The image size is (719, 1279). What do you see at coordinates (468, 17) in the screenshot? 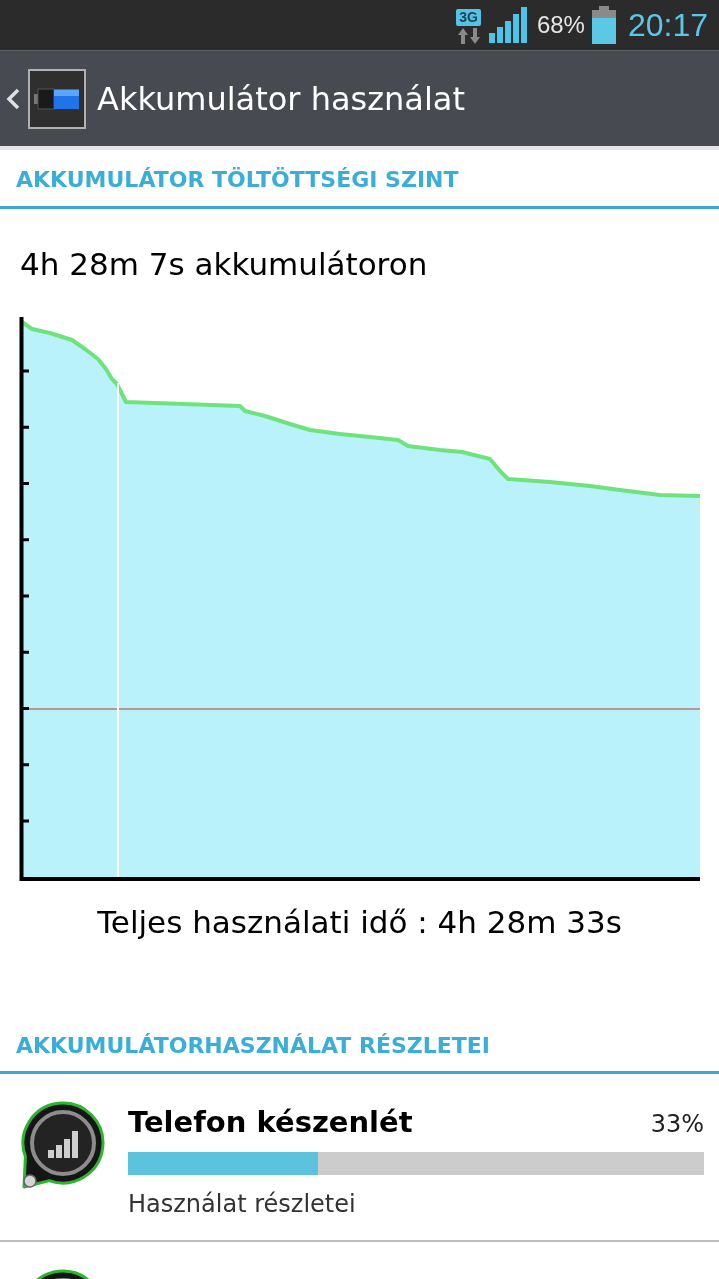
I see `network-type-badge: 3G` at bounding box center [468, 17].